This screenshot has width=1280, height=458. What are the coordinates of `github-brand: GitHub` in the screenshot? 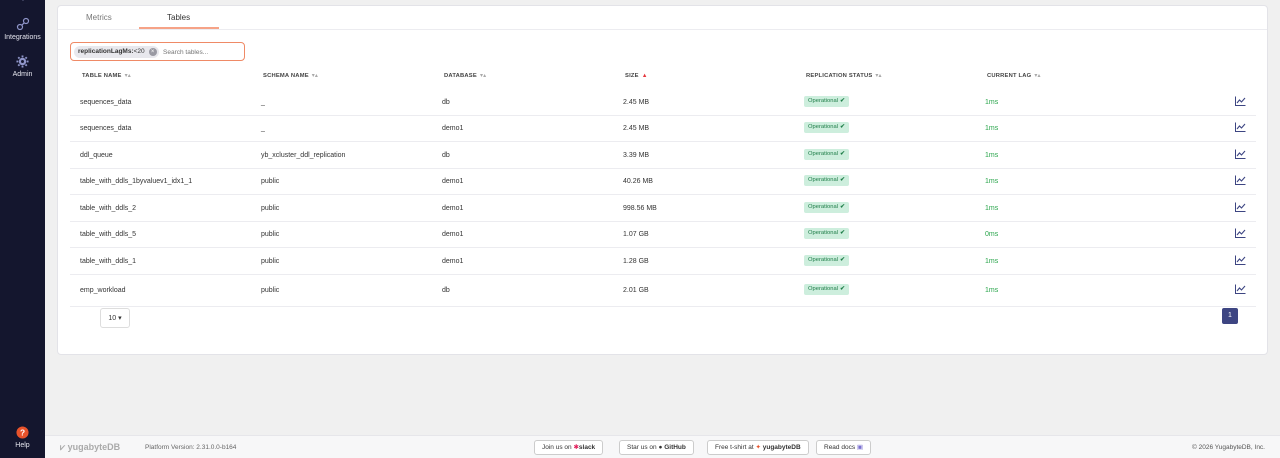 It's located at (675, 447).